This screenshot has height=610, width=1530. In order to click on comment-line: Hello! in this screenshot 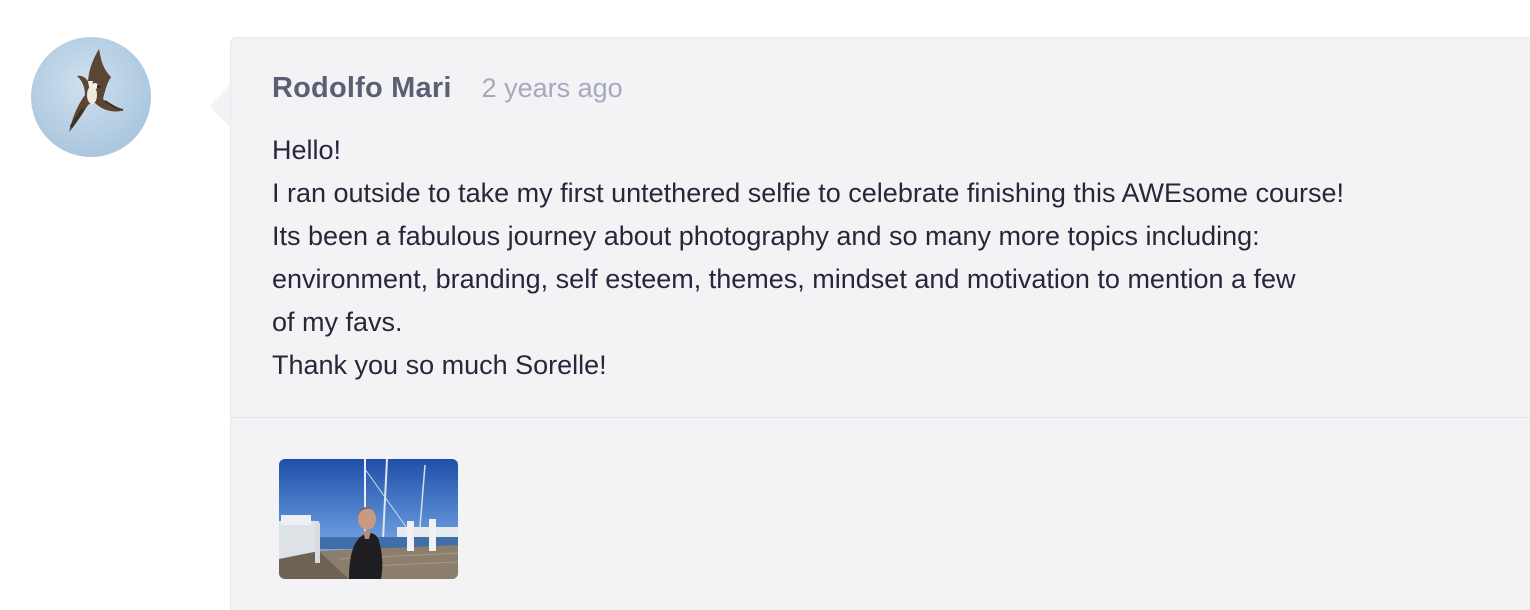, I will do `click(307, 150)`.